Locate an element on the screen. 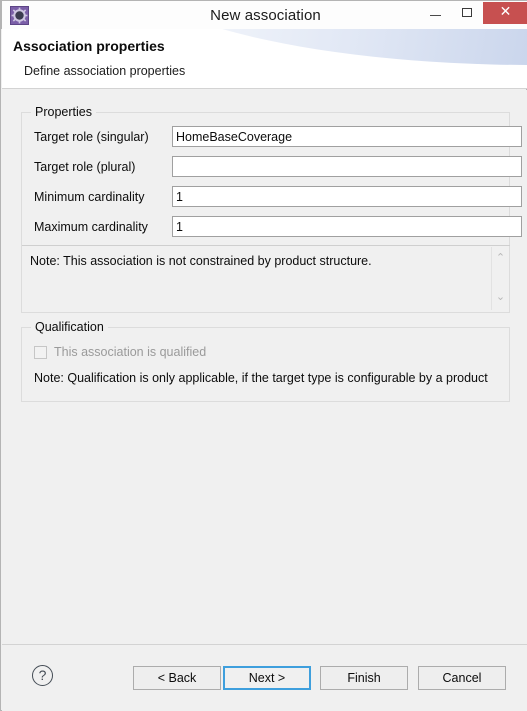  close-button: ✕ is located at coordinates (505, 13).